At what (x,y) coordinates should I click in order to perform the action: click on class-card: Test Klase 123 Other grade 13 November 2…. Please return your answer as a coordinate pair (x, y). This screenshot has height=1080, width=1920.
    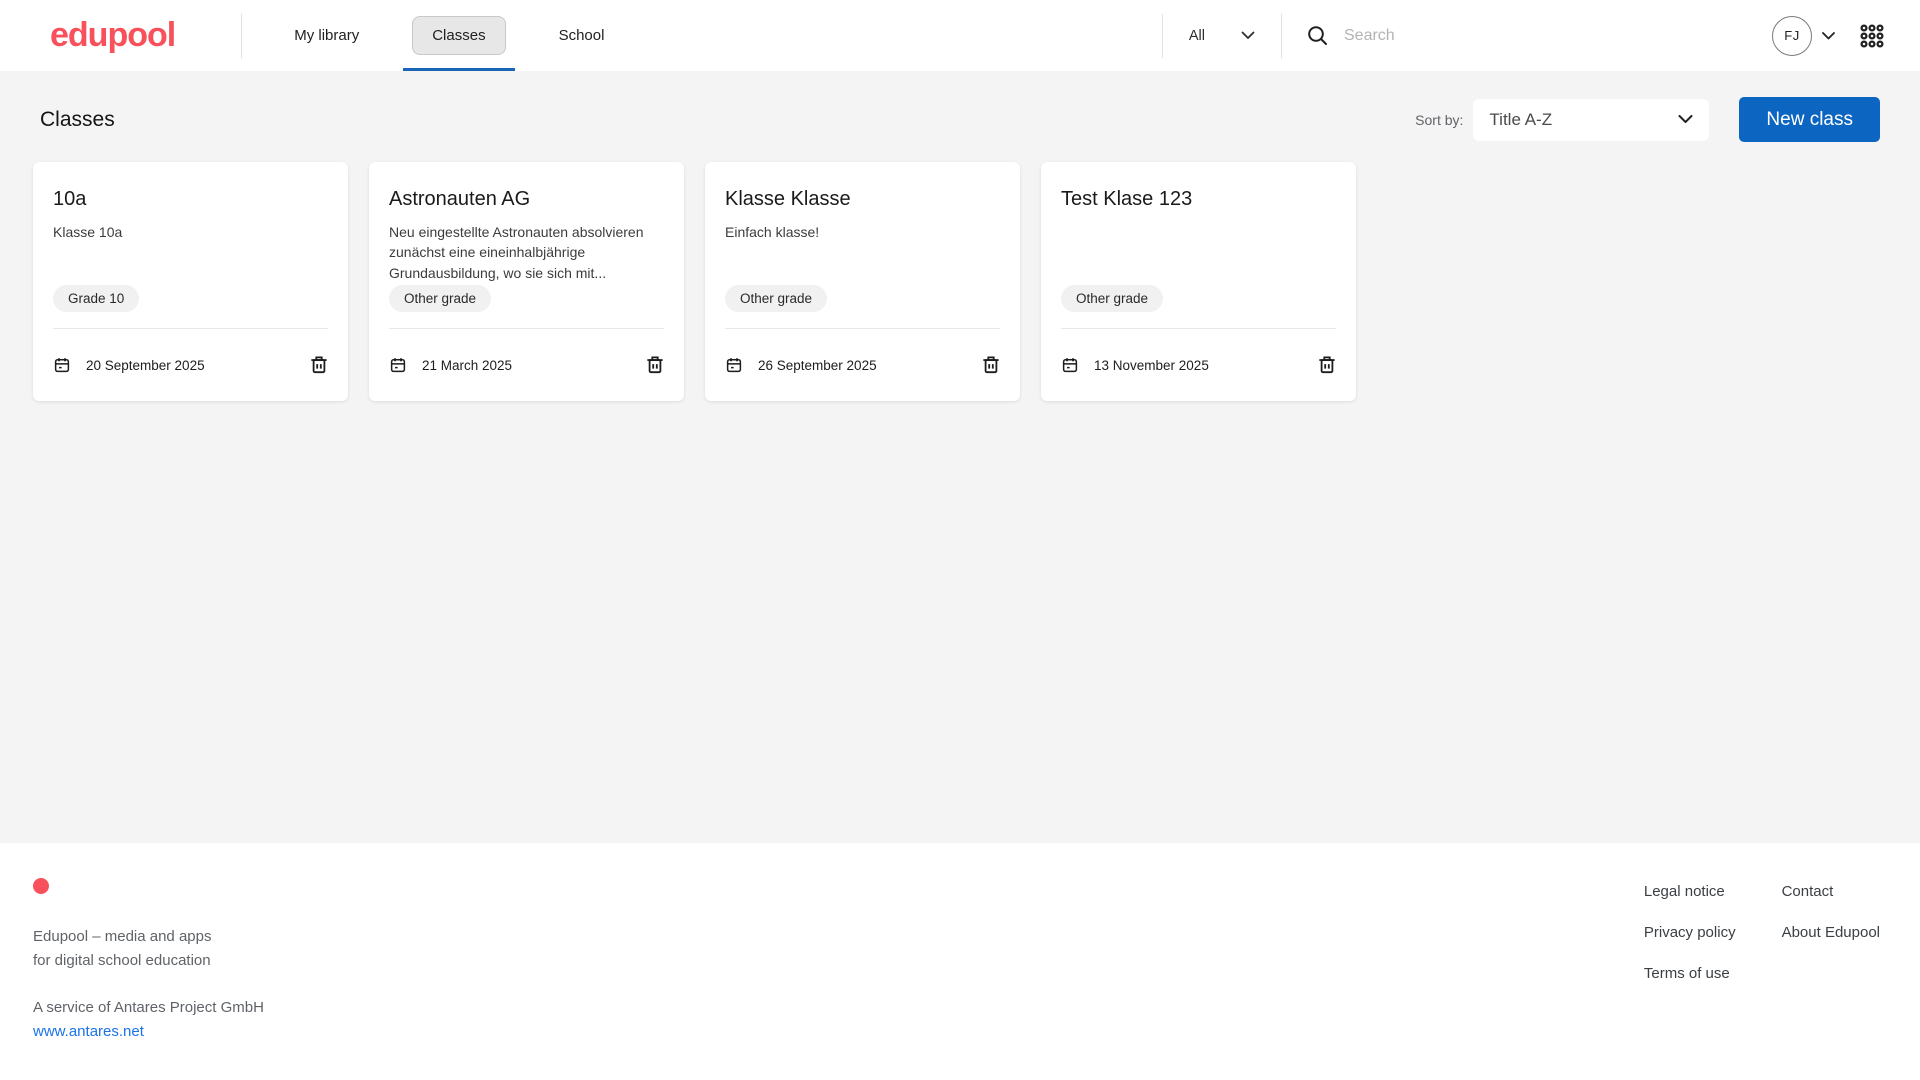
    Looking at the image, I should click on (1198, 281).